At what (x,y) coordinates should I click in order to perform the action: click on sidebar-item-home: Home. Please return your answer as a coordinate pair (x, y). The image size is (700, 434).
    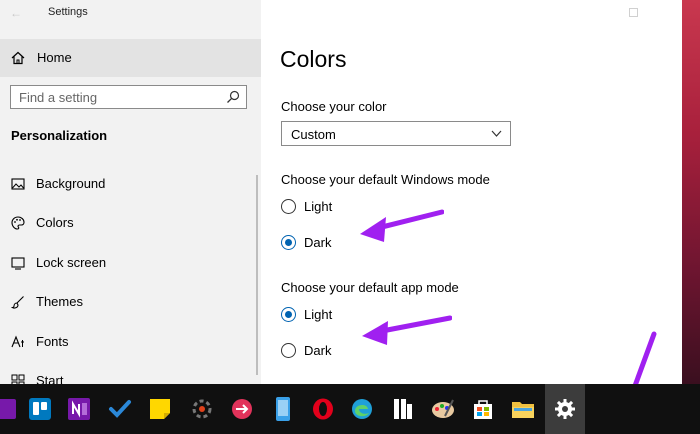
    Looking at the image, I should click on (130, 58).